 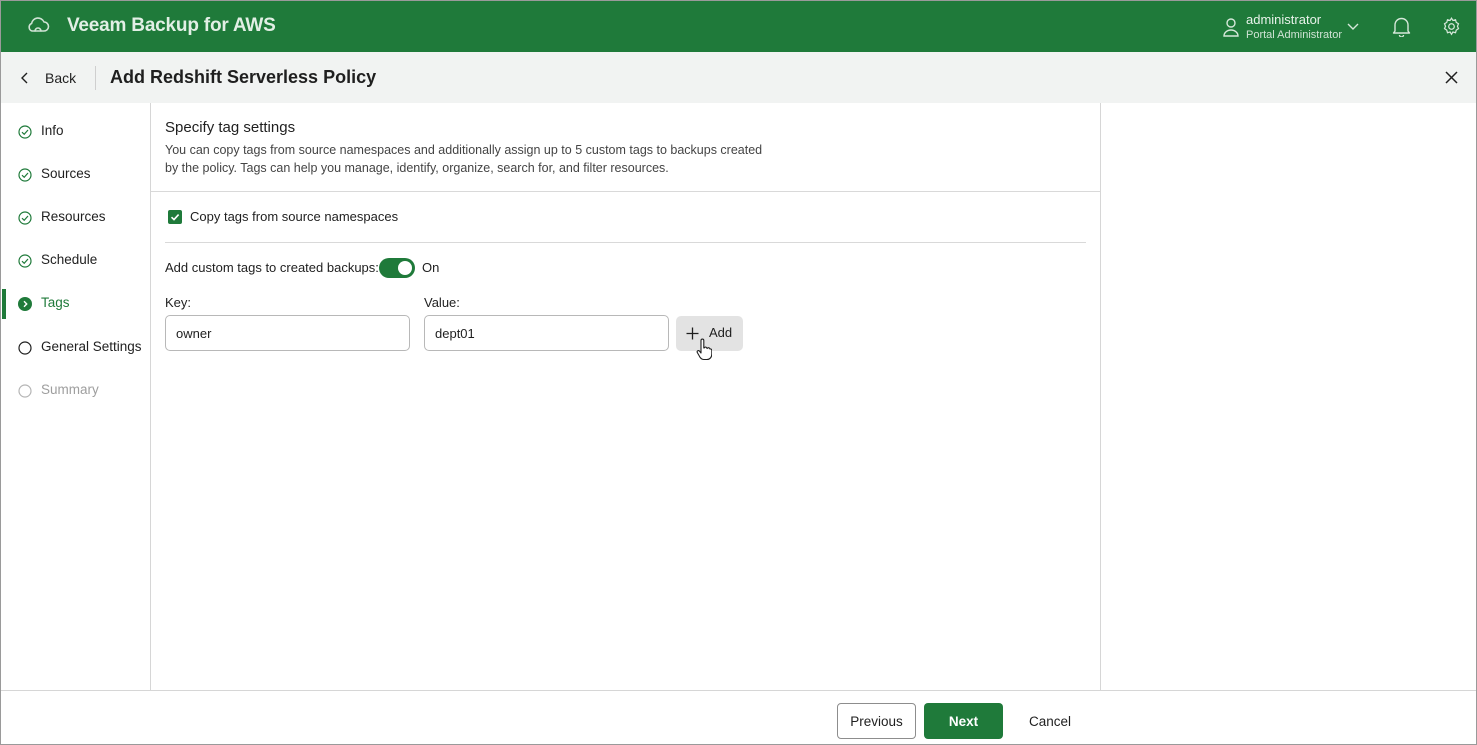 What do you see at coordinates (625, 191) in the screenshot?
I see `section-divider` at bounding box center [625, 191].